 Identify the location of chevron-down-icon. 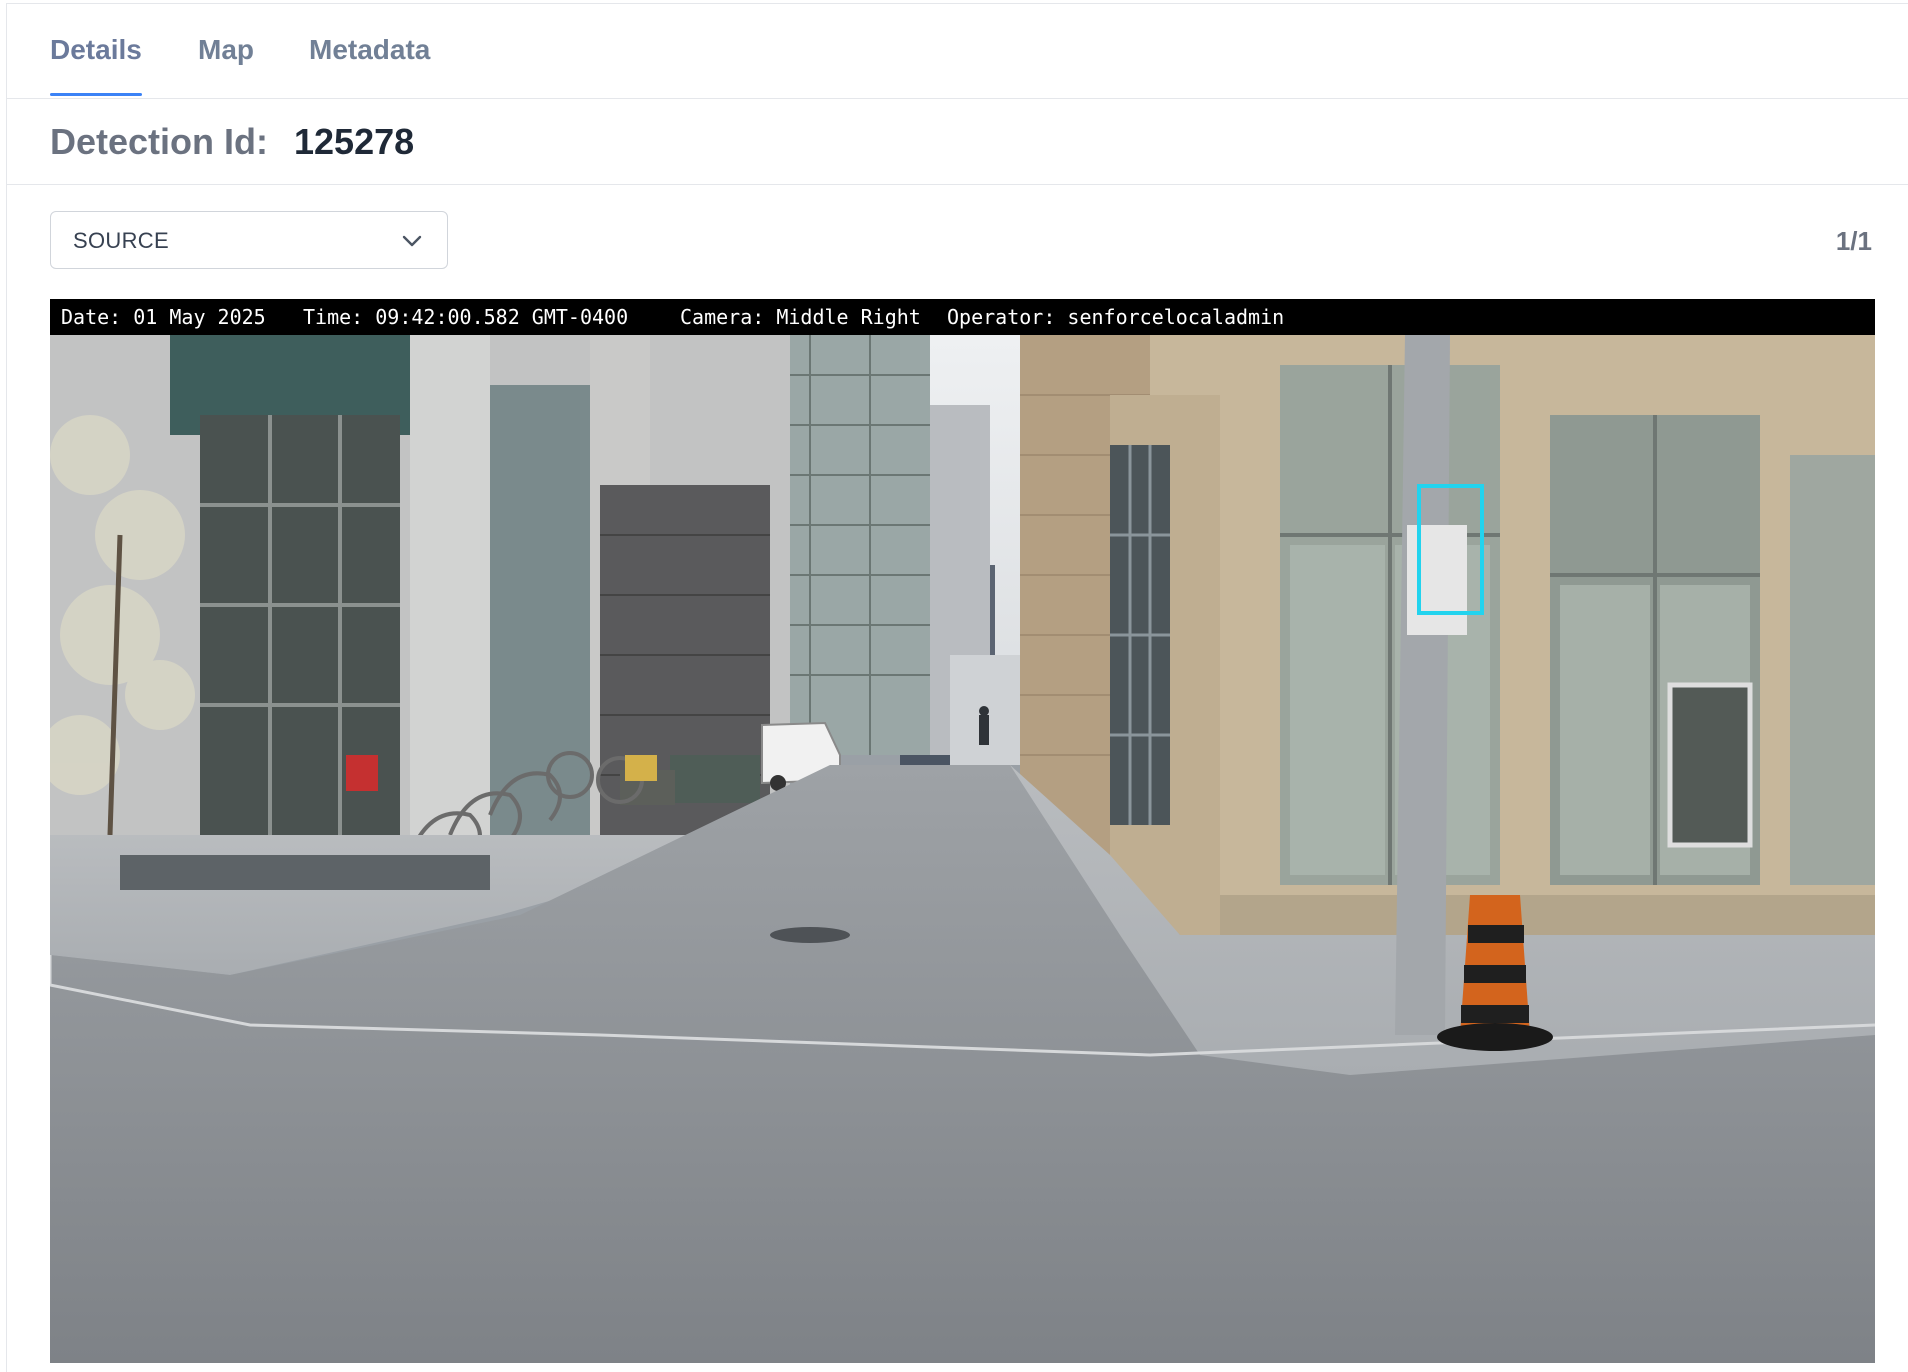
(412, 243).